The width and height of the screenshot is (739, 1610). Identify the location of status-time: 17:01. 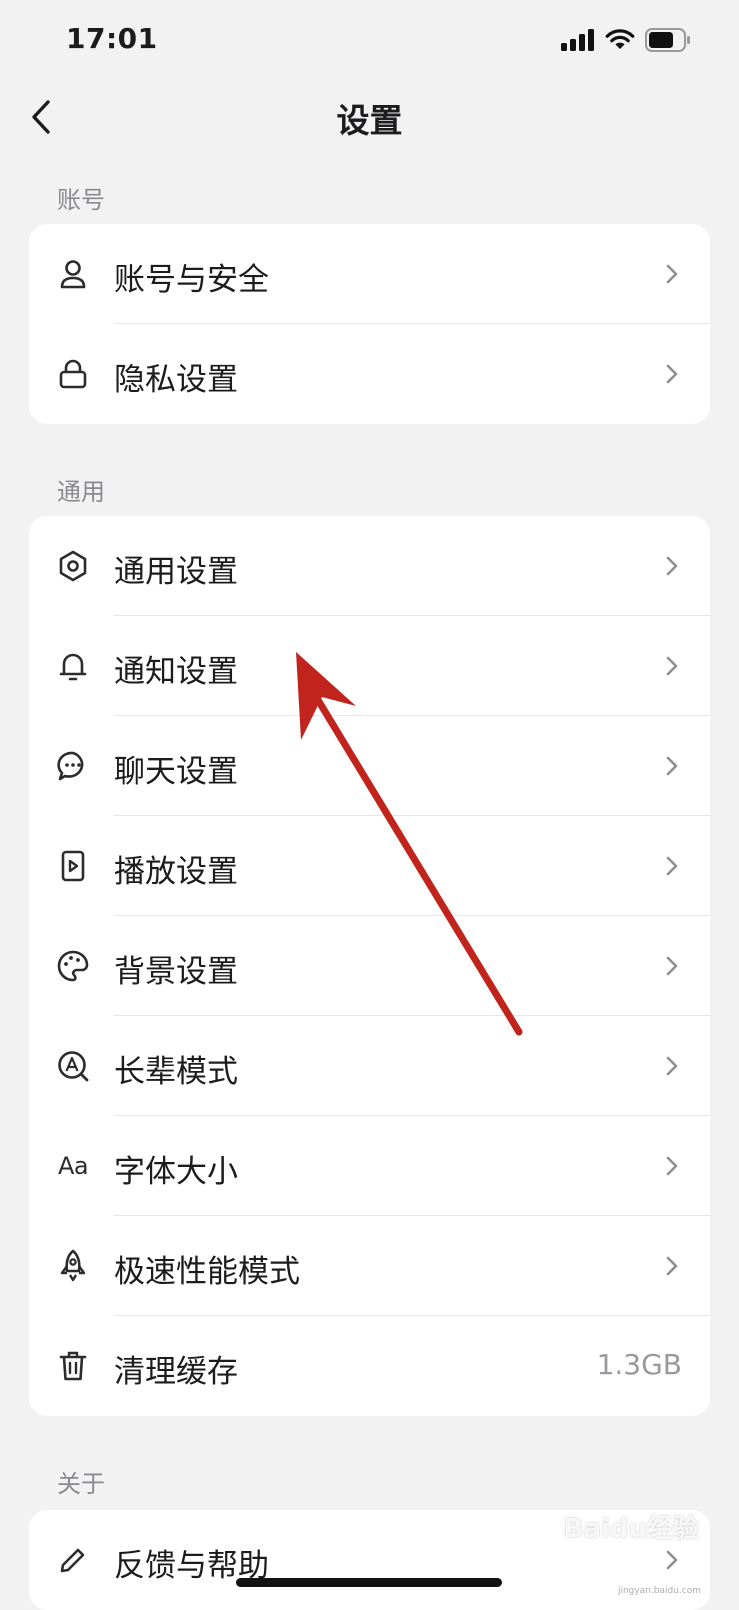
(112, 38).